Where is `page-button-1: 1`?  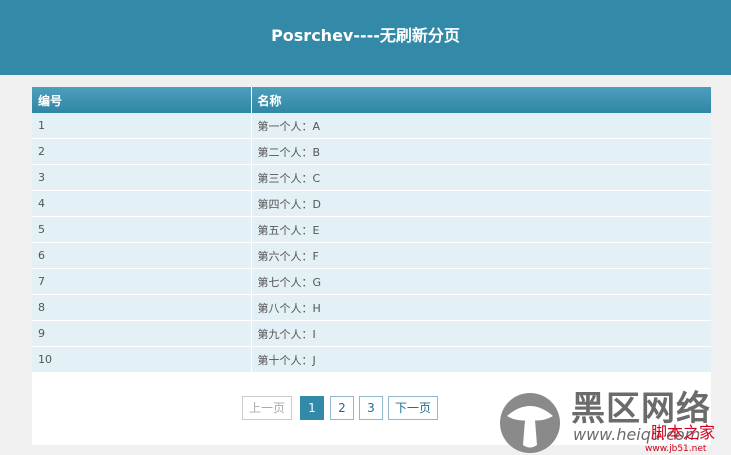
page-button-1: 1 is located at coordinates (312, 408).